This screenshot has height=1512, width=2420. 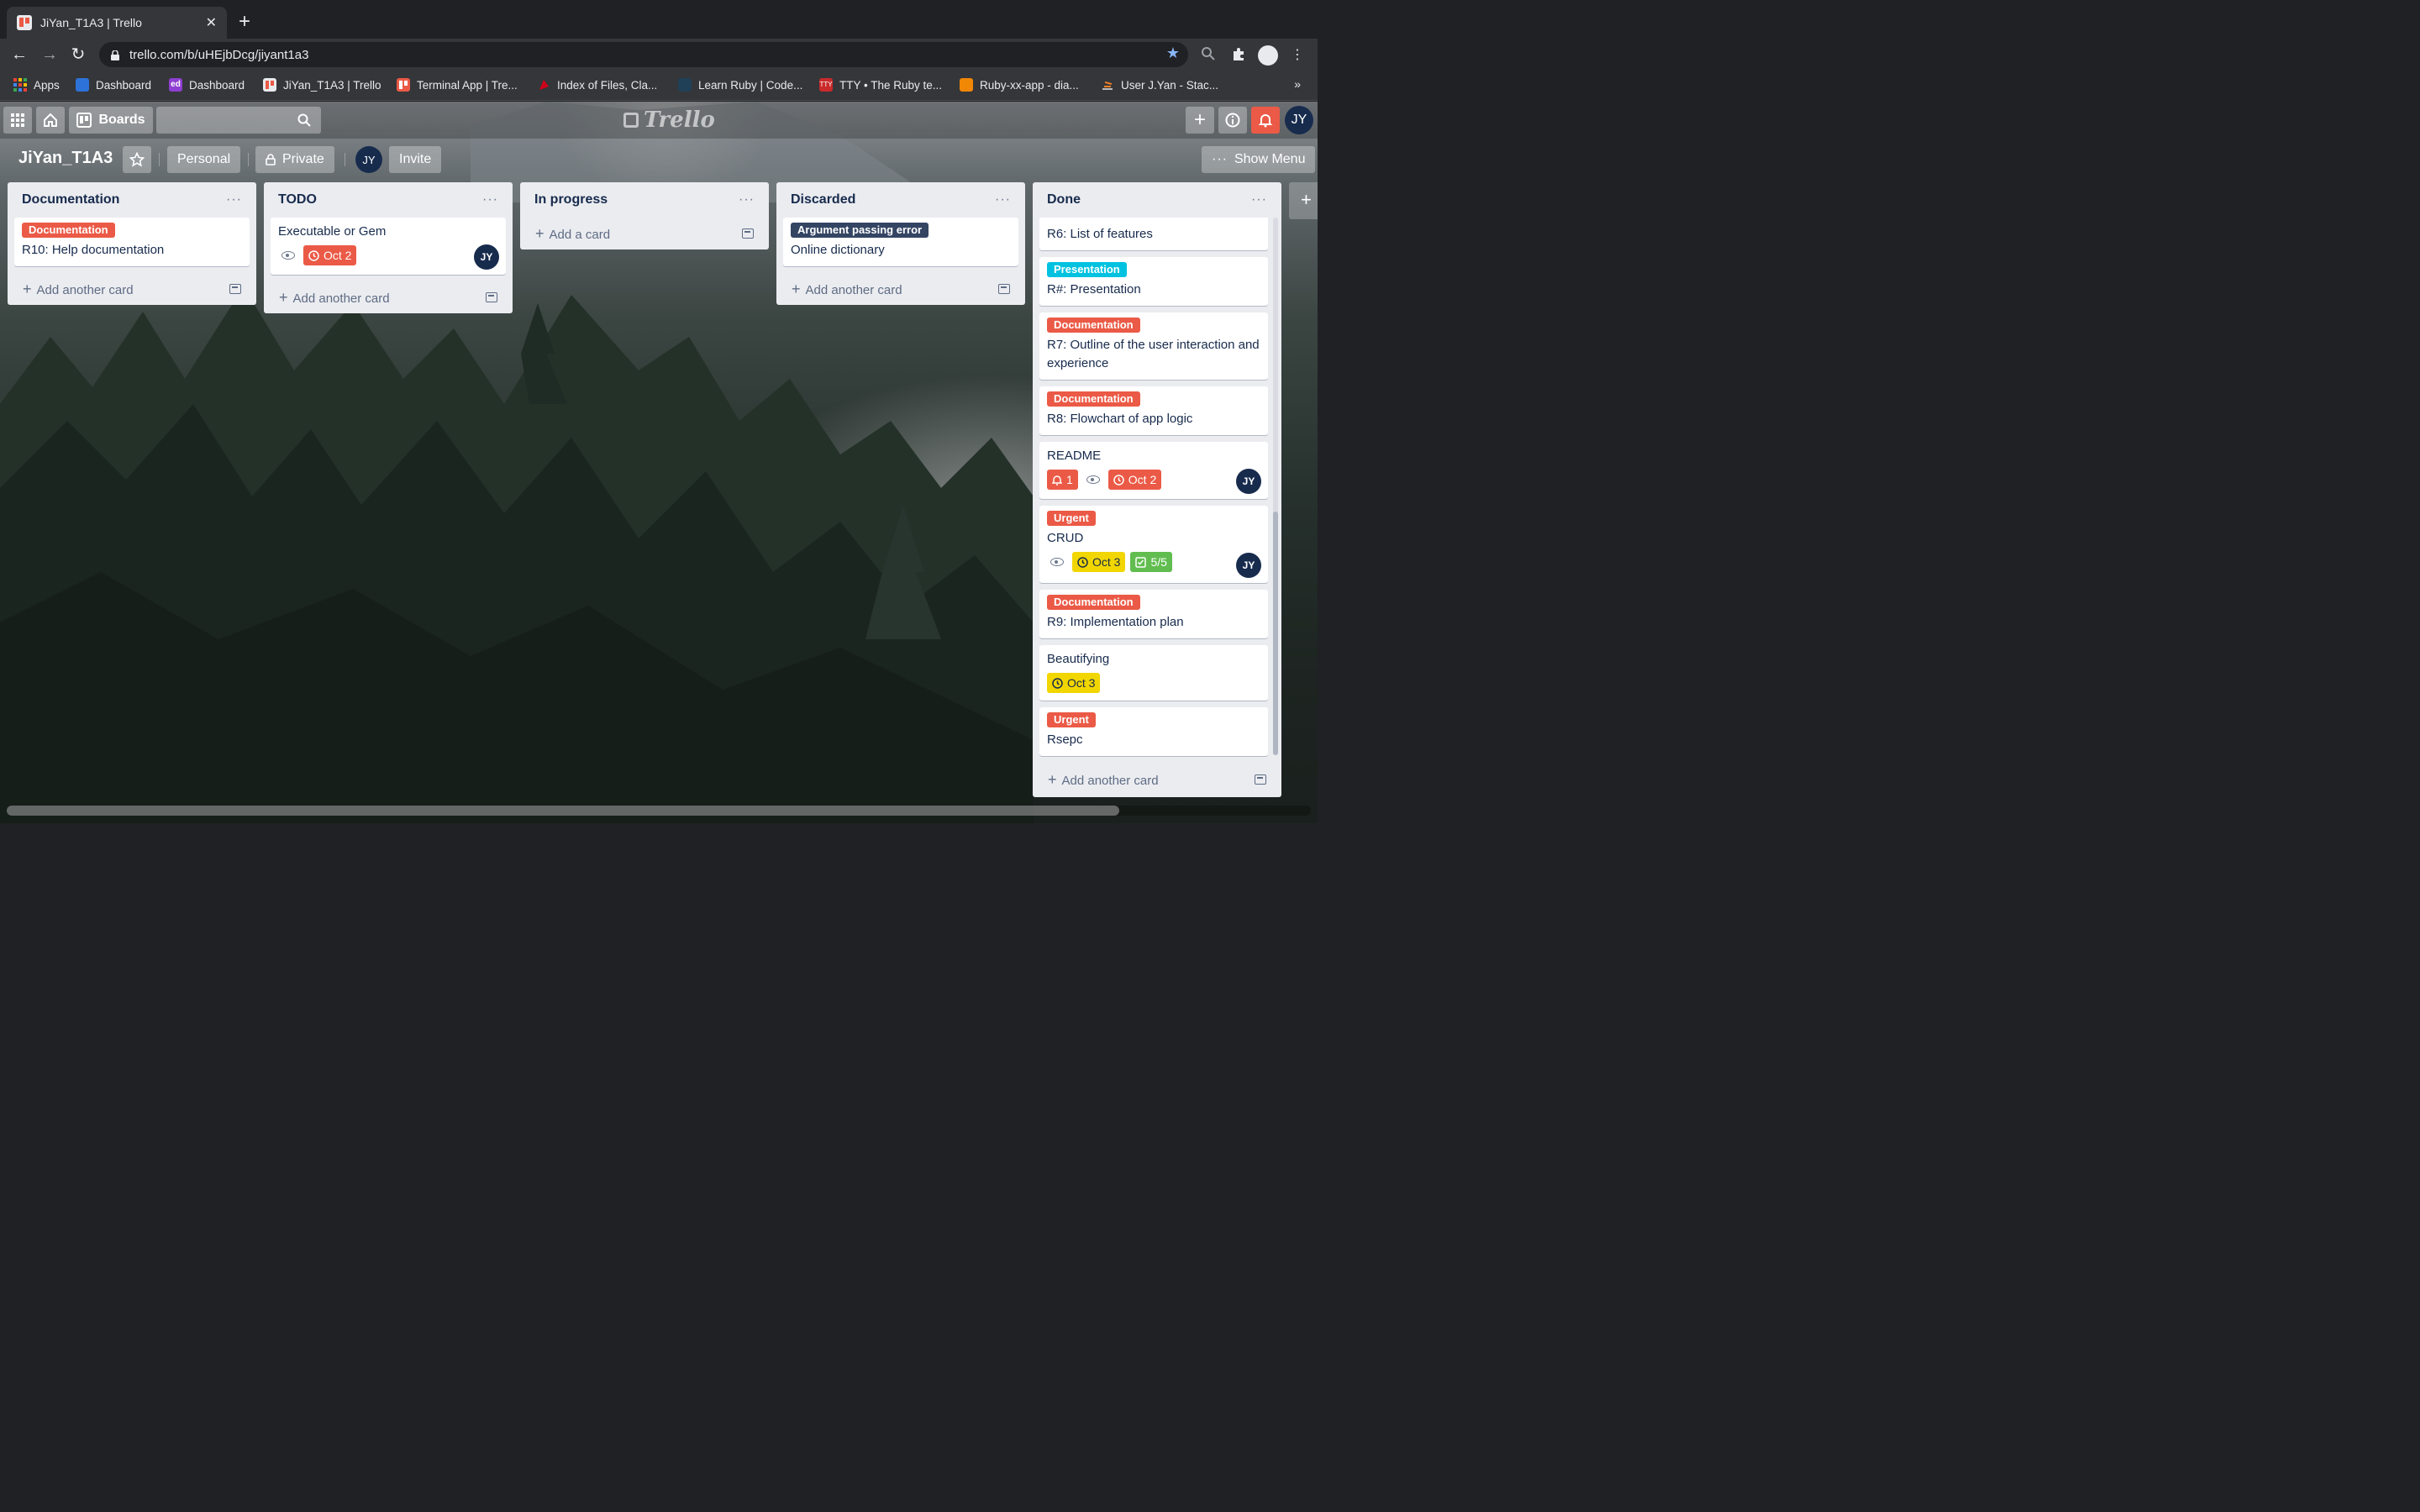 I want to click on user-avatar: JY, so click(x=1299, y=120).